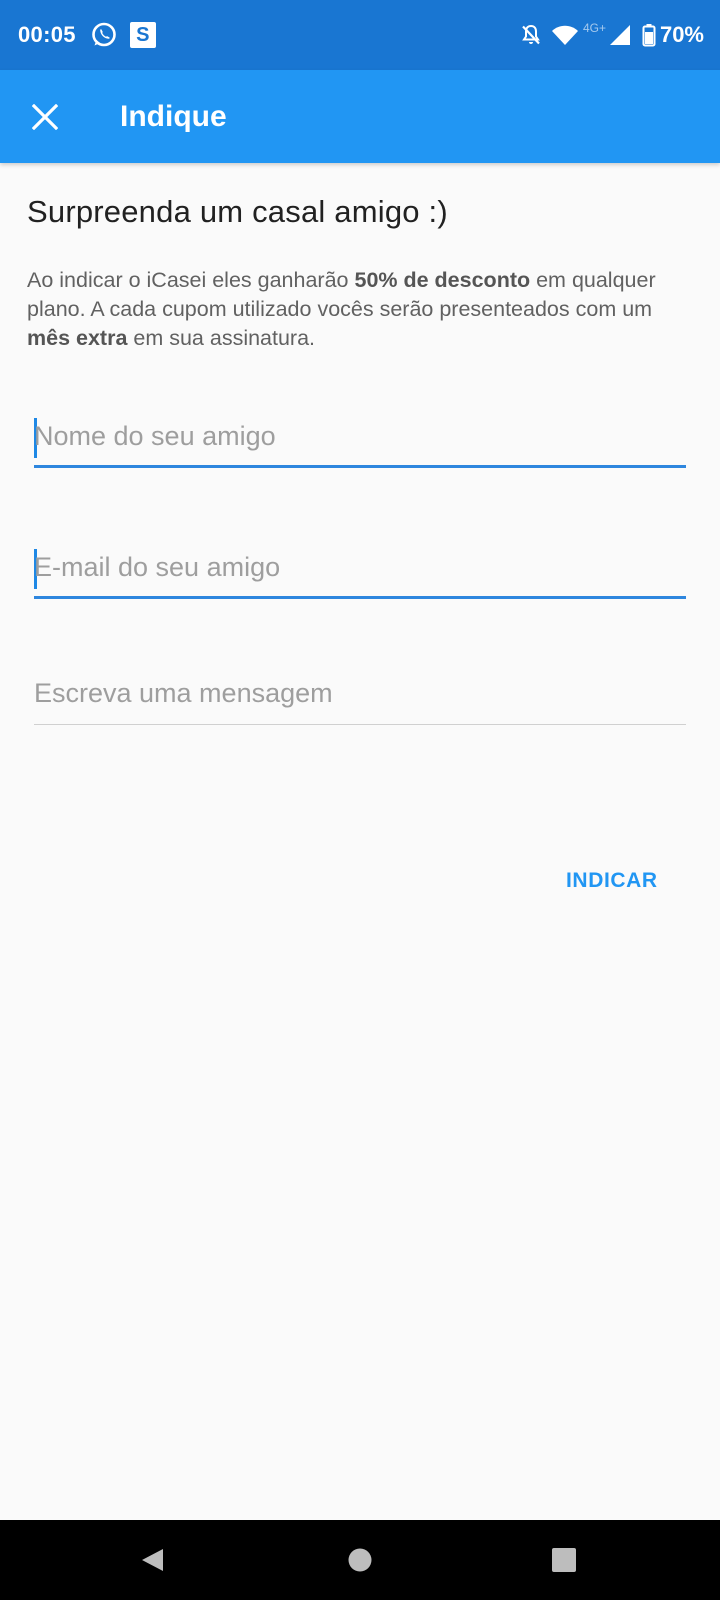 The width and height of the screenshot is (720, 1600). I want to click on s-app-icon: S, so click(142, 35).